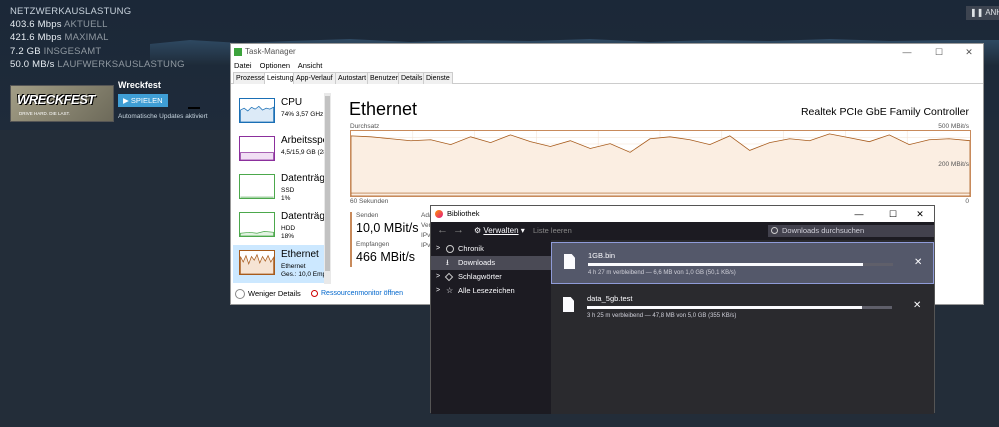 The width and height of the screenshot is (999, 427). Describe the element at coordinates (56, 51) in the screenshot. I see `stat-total: 7.2 GB INSGESAMT` at that location.